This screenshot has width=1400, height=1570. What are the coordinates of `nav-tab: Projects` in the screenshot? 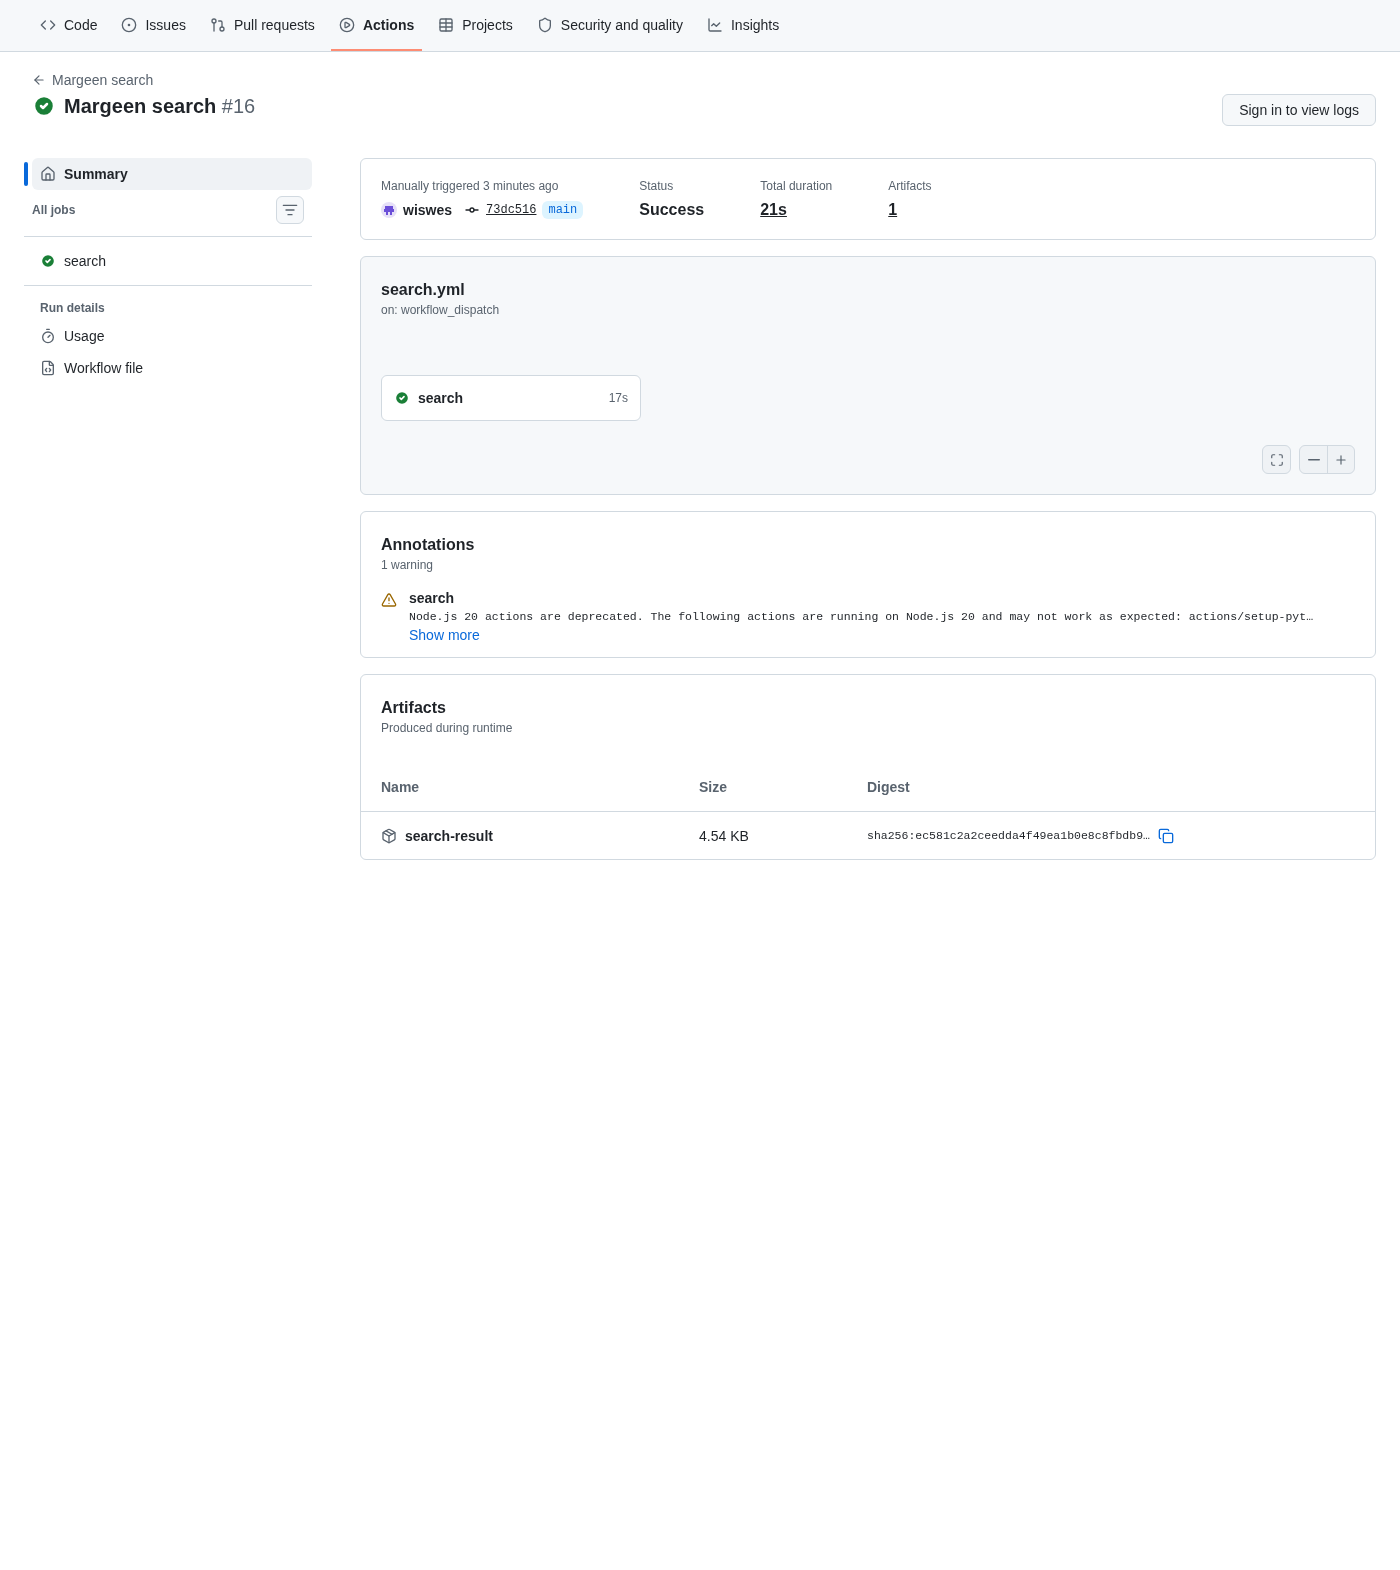 It's located at (475, 25).